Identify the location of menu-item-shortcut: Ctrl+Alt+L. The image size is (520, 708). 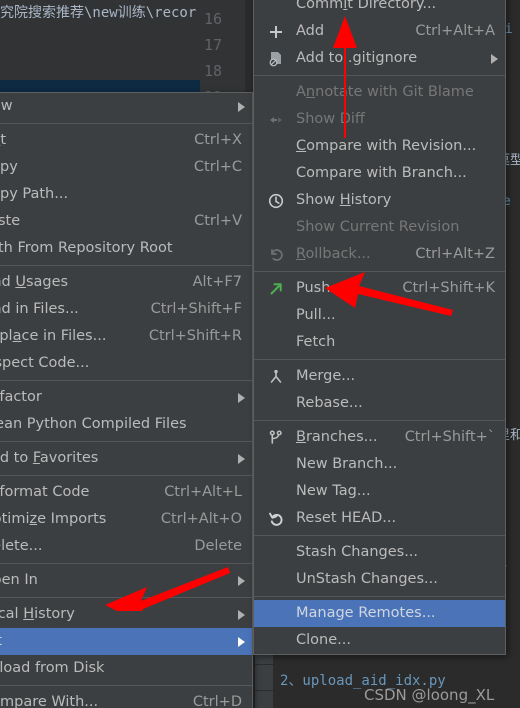
(203, 492).